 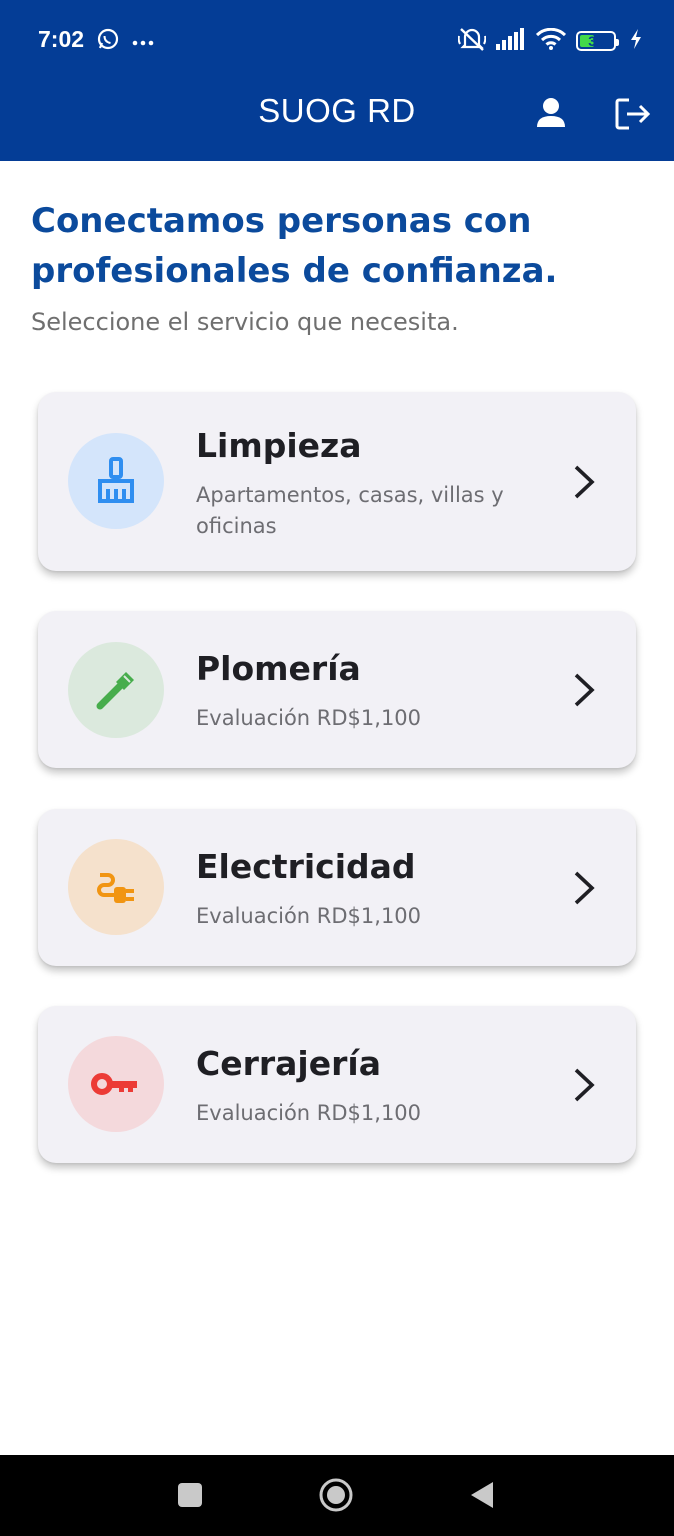 I want to click on service-title: Limpieza, so click(x=279, y=445).